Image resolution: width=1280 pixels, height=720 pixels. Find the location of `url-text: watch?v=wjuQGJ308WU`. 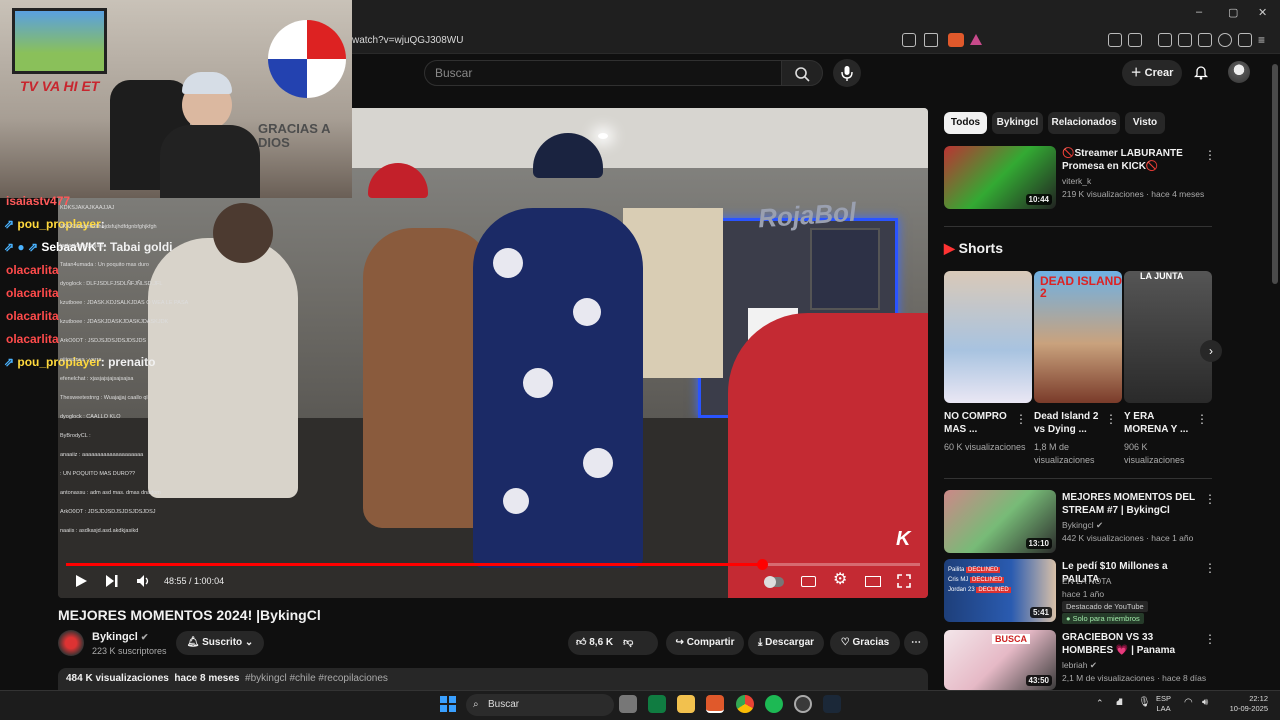

url-text: watch?v=wjuQGJ308WU is located at coordinates (407, 40).